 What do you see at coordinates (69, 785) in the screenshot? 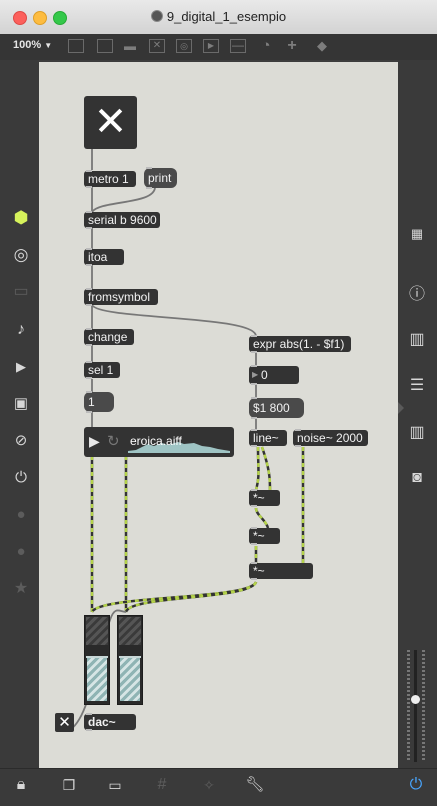
I see `windows-icon: ❐` at bounding box center [69, 785].